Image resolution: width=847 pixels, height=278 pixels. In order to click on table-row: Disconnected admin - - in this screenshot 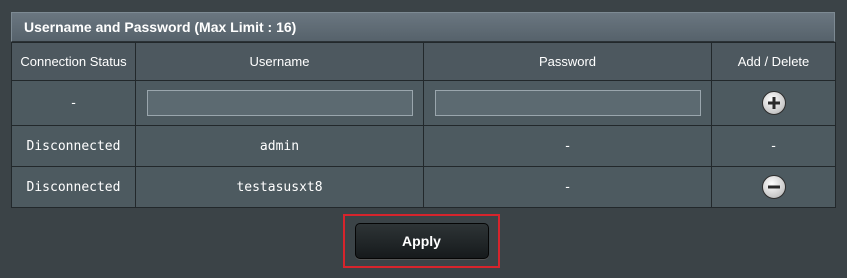, I will do `click(423, 146)`.